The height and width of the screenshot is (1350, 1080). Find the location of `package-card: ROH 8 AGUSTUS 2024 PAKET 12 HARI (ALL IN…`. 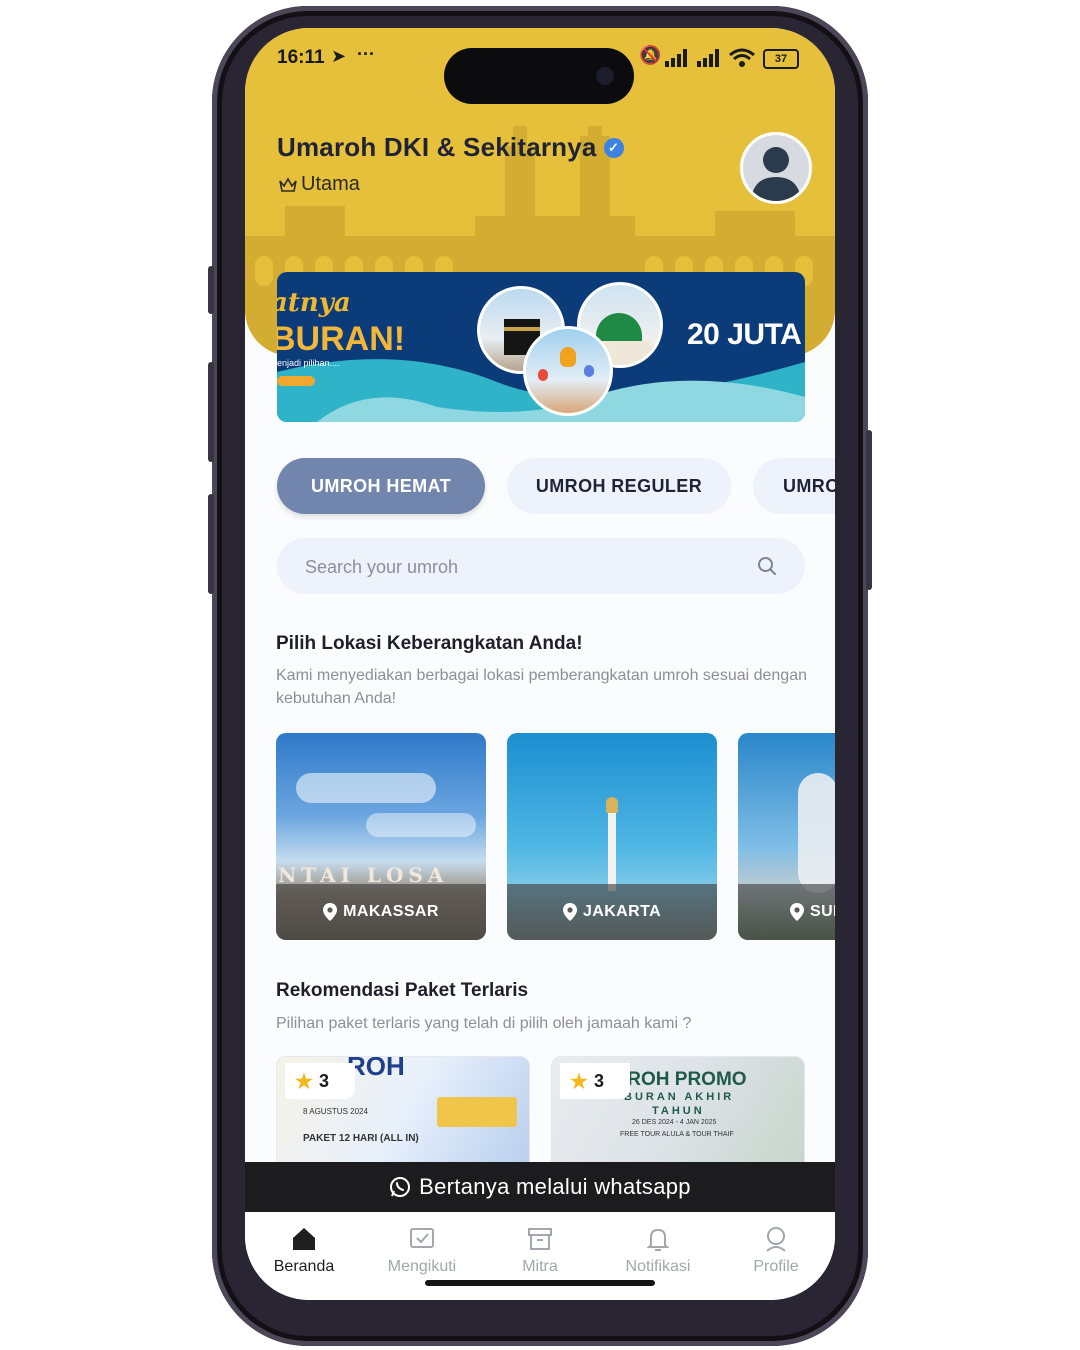

package-card: ROH 8 AGUSTUS 2024 PAKET 12 HARI (ALL IN… is located at coordinates (403, 1111).